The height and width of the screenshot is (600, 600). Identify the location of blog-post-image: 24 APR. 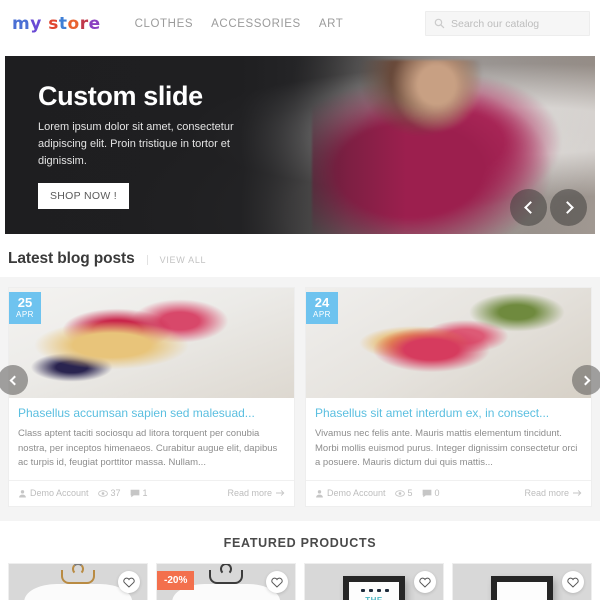
(448, 343).